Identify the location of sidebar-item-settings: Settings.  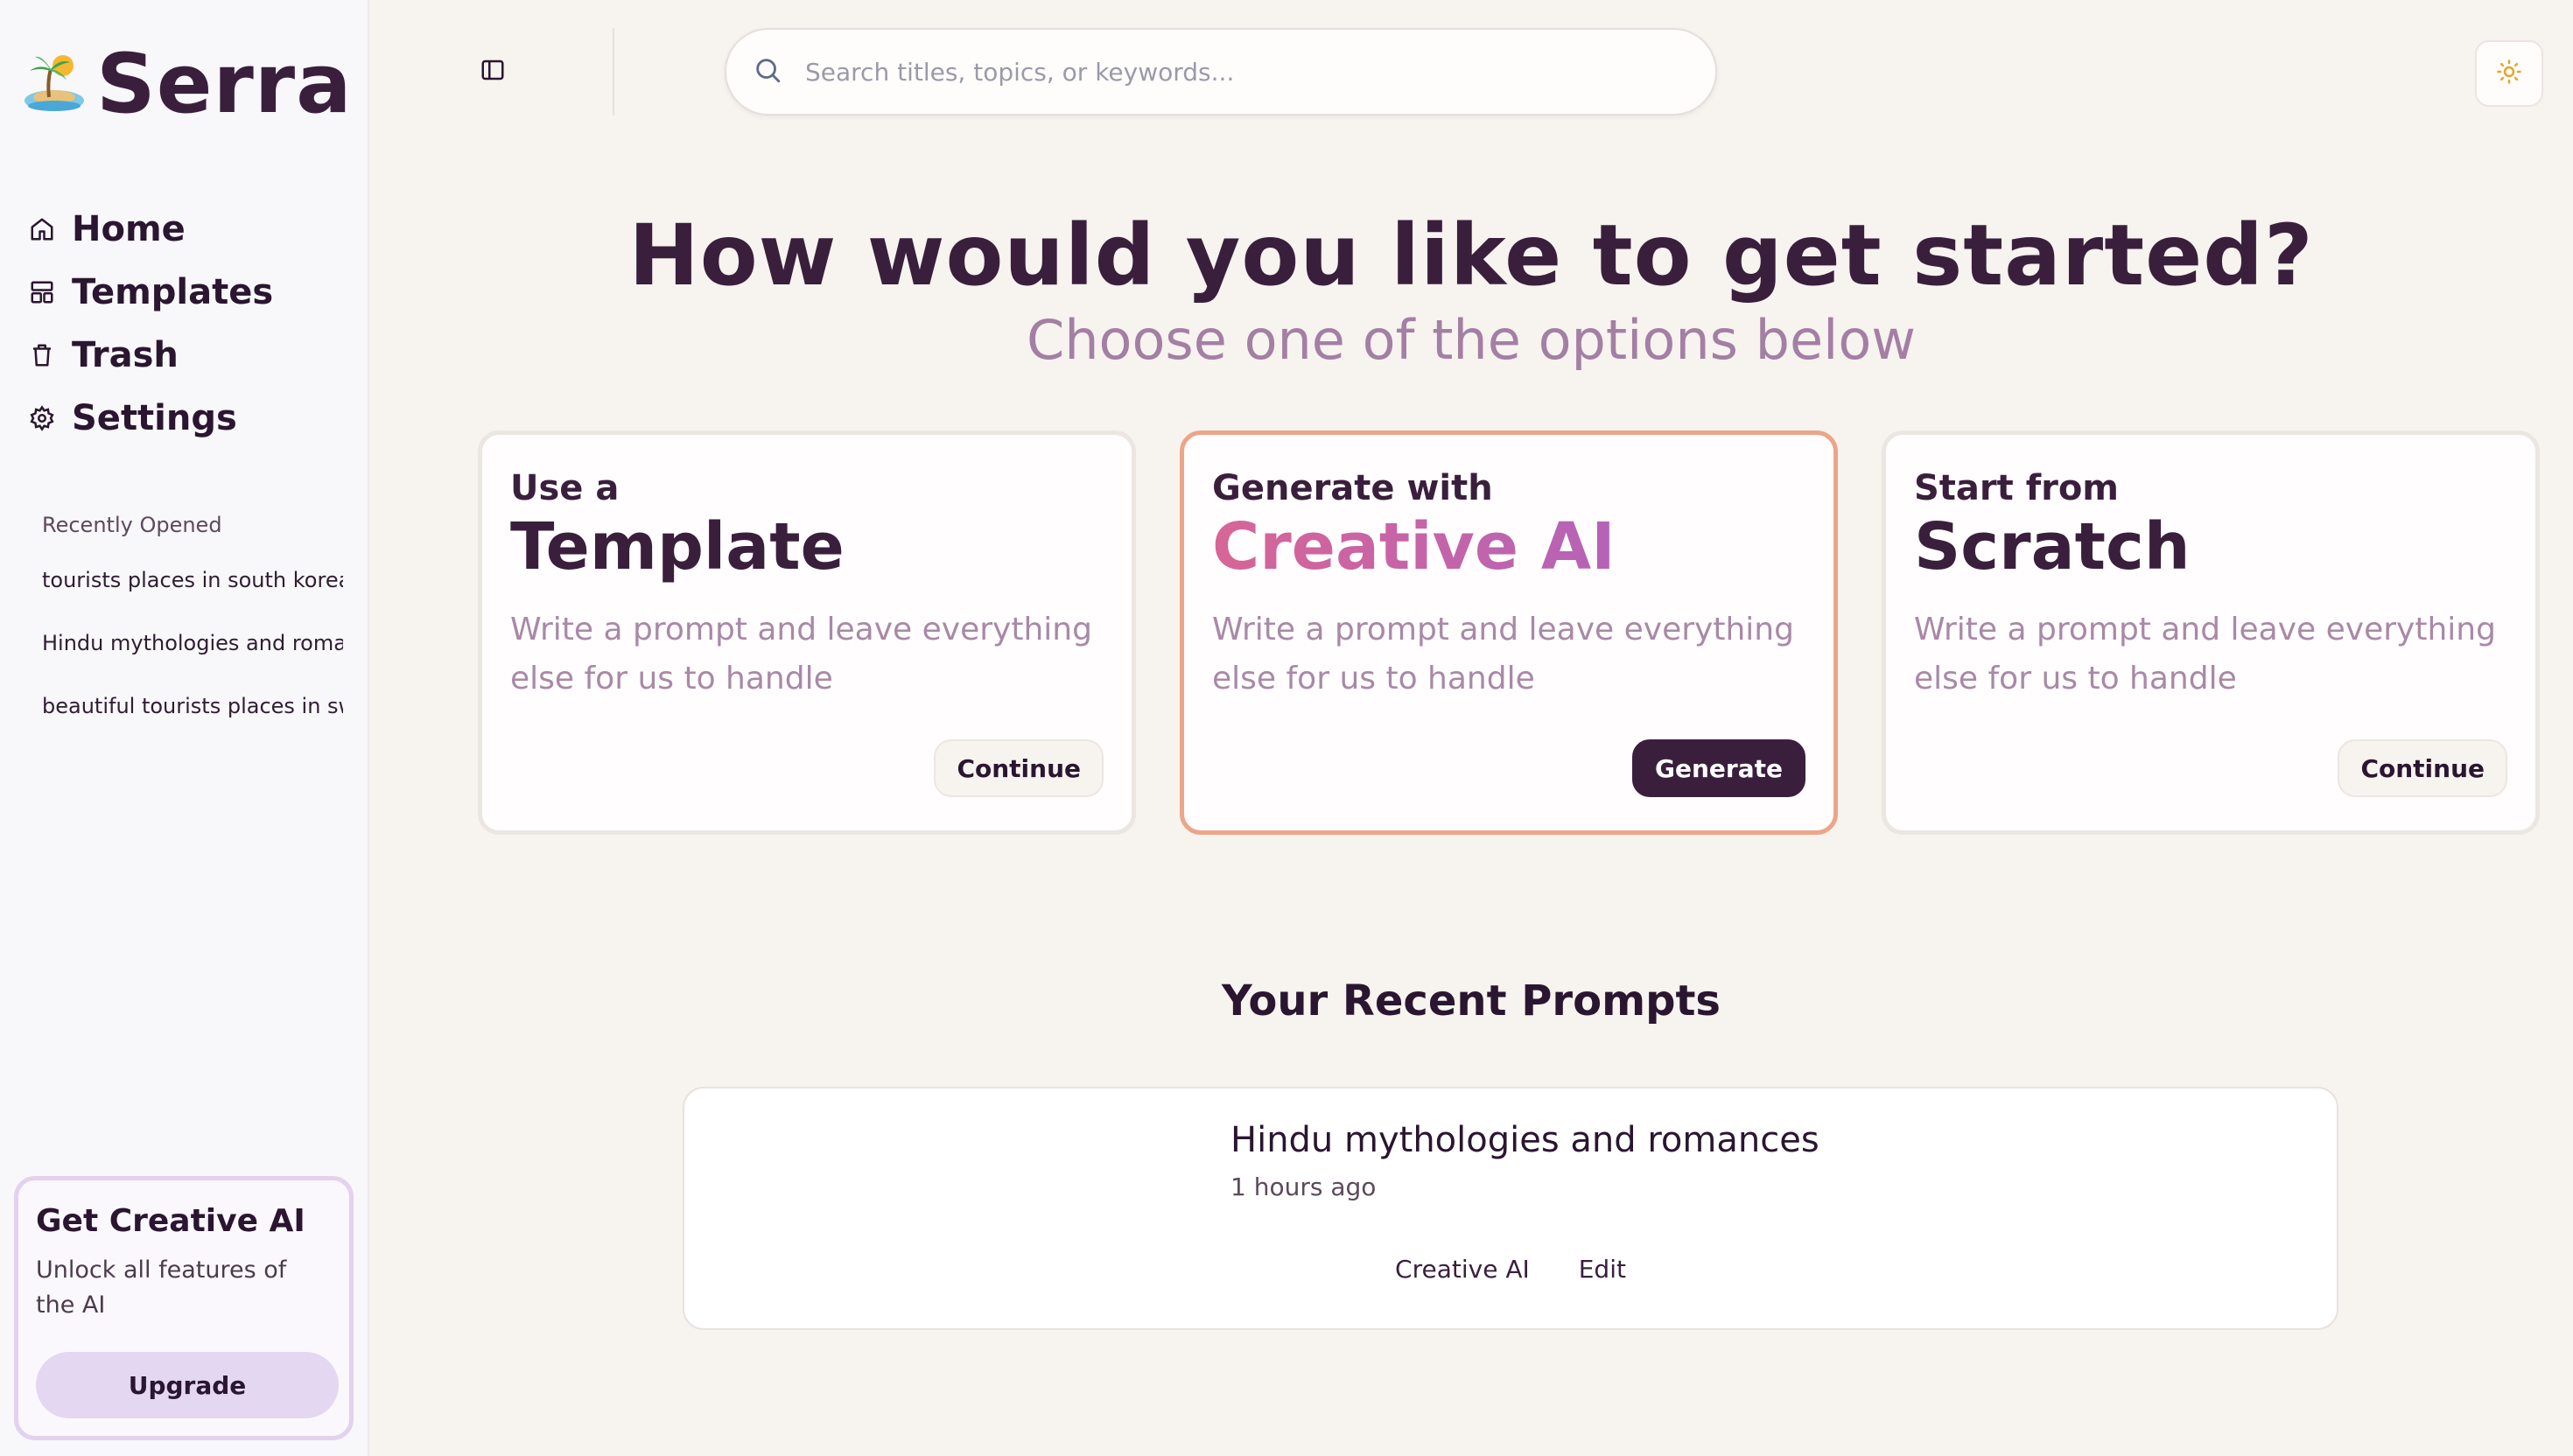
(149, 418).